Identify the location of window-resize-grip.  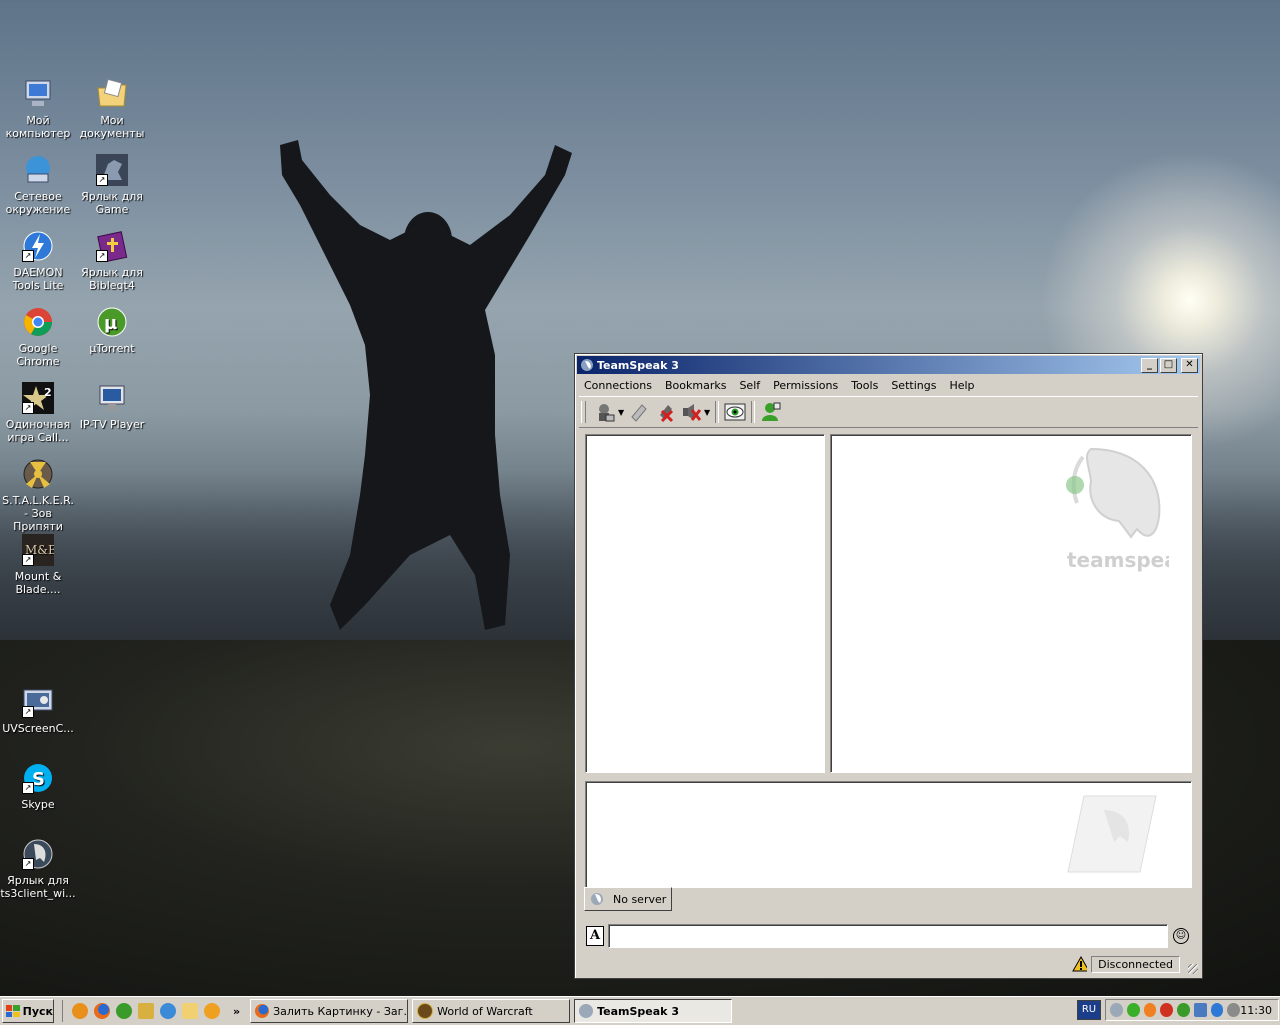
(1193, 969).